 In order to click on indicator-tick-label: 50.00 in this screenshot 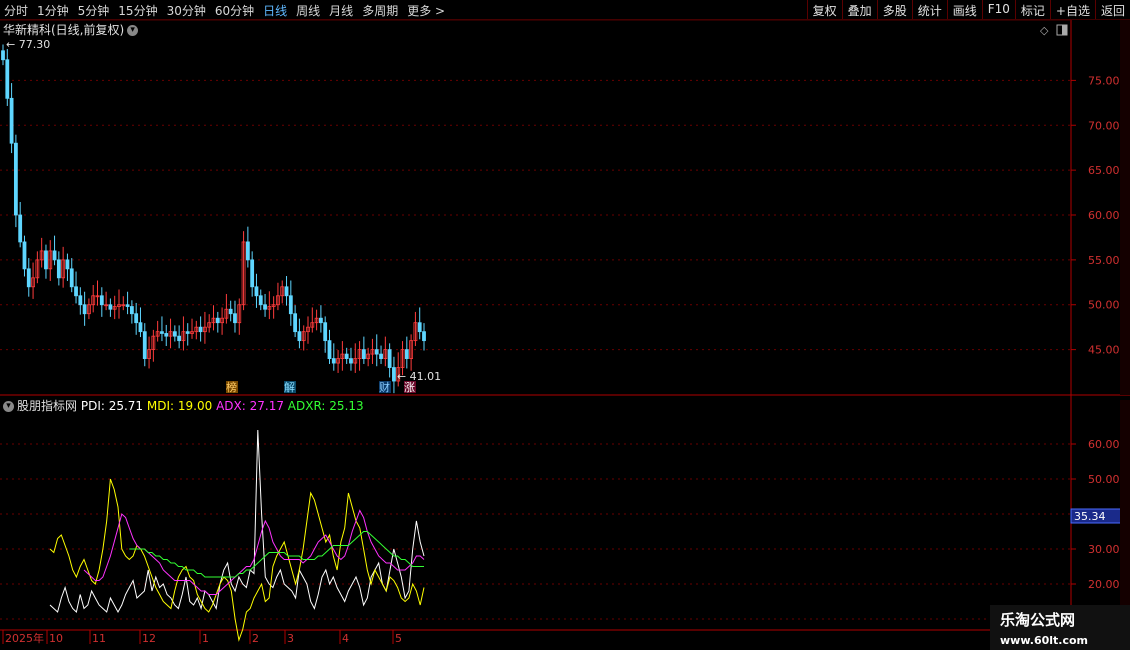, I will do `click(1104, 479)`.